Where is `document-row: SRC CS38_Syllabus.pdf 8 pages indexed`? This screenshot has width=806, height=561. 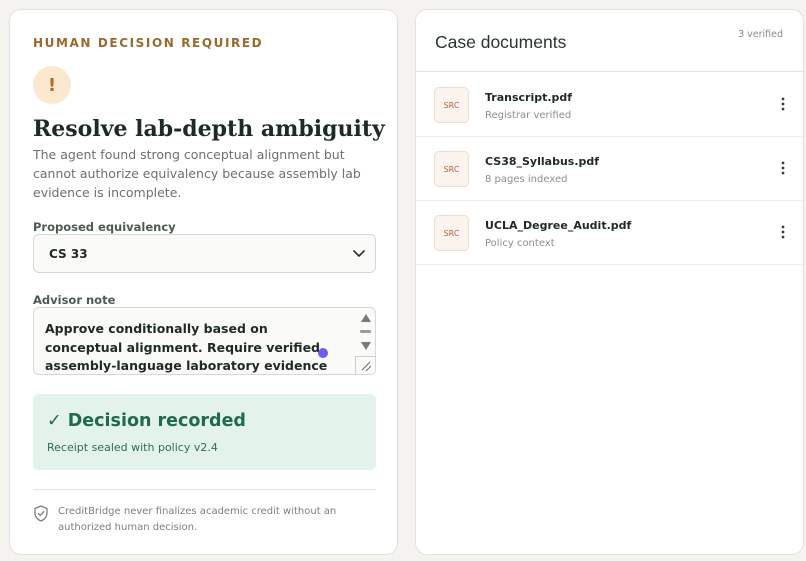 document-row: SRC CS38_Syllabus.pdf 8 pages indexed is located at coordinates (609, 169).